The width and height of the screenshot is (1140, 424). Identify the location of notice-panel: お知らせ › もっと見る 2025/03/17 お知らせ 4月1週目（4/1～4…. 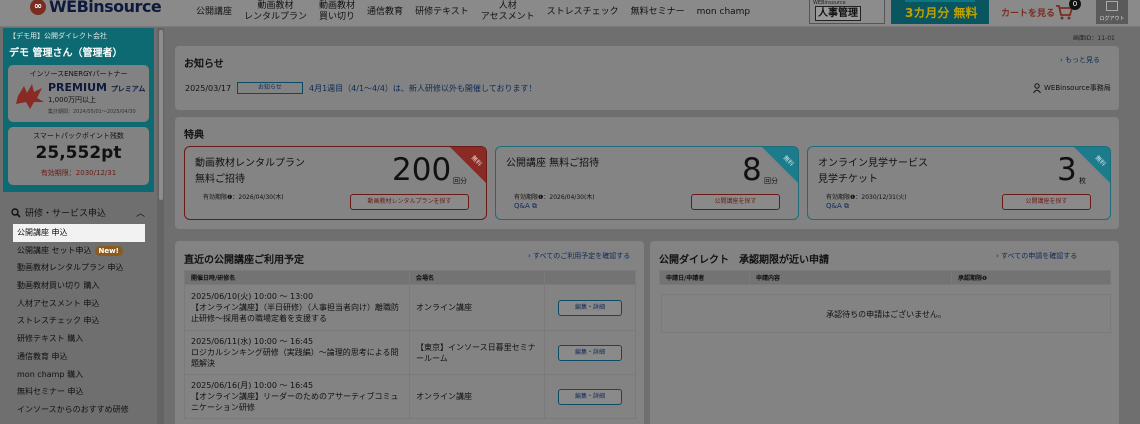
(647, 78).